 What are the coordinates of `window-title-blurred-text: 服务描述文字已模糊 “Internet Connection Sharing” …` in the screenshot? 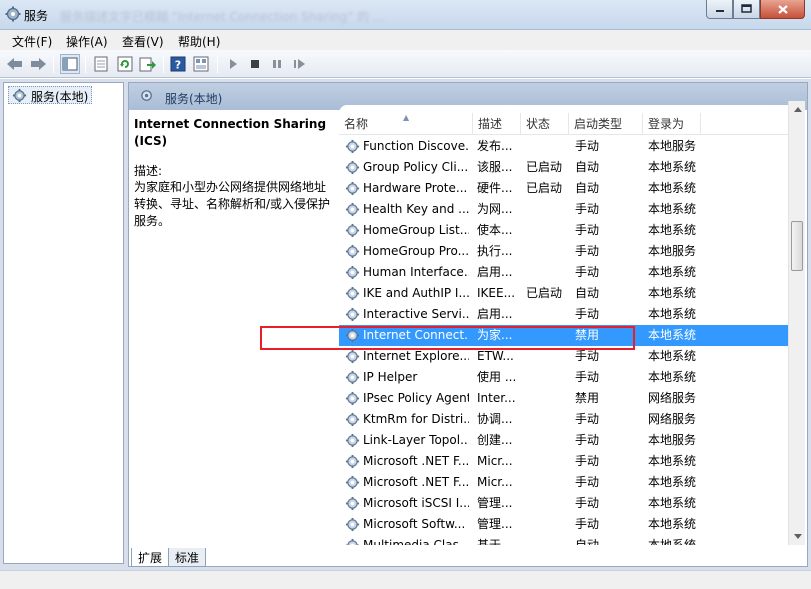 It's located at (222, 17).